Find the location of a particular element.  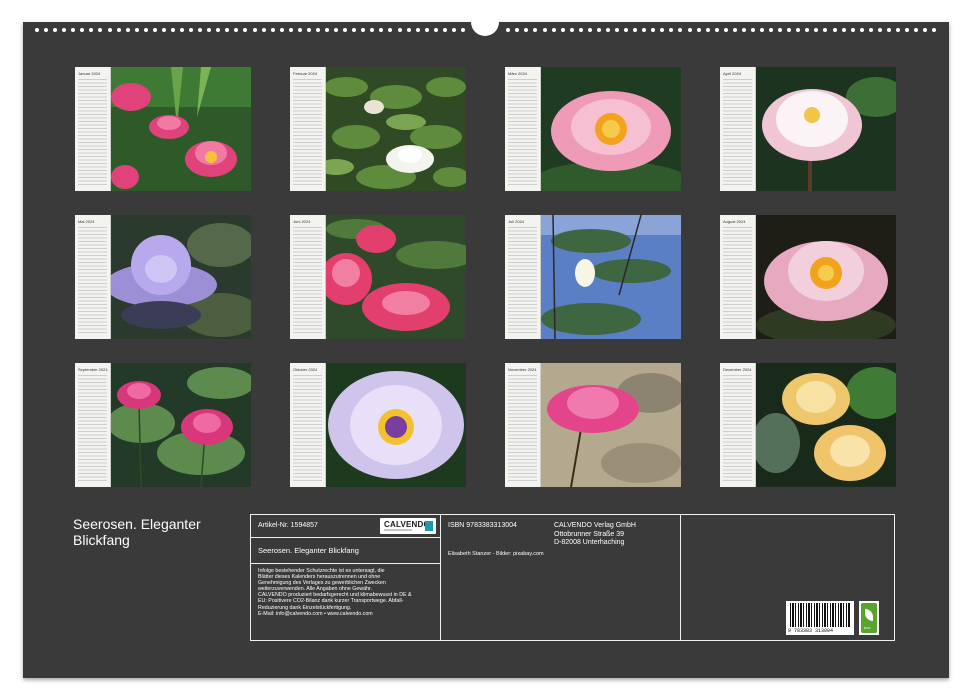

calendar-strip: November 2024 is located at coordinates (523, 425).